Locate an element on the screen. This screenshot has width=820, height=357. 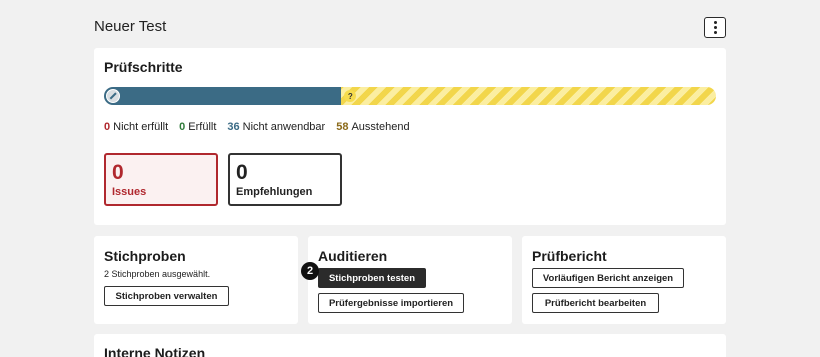
audit-heading: Auditieren is located at coordinates (353, 256).